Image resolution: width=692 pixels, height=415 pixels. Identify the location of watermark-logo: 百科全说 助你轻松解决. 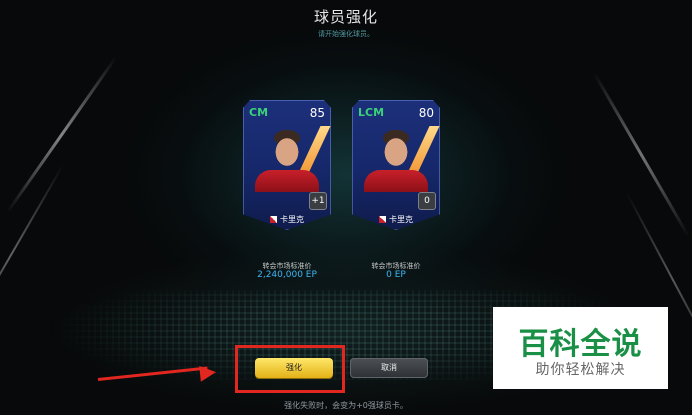
(580, 348).